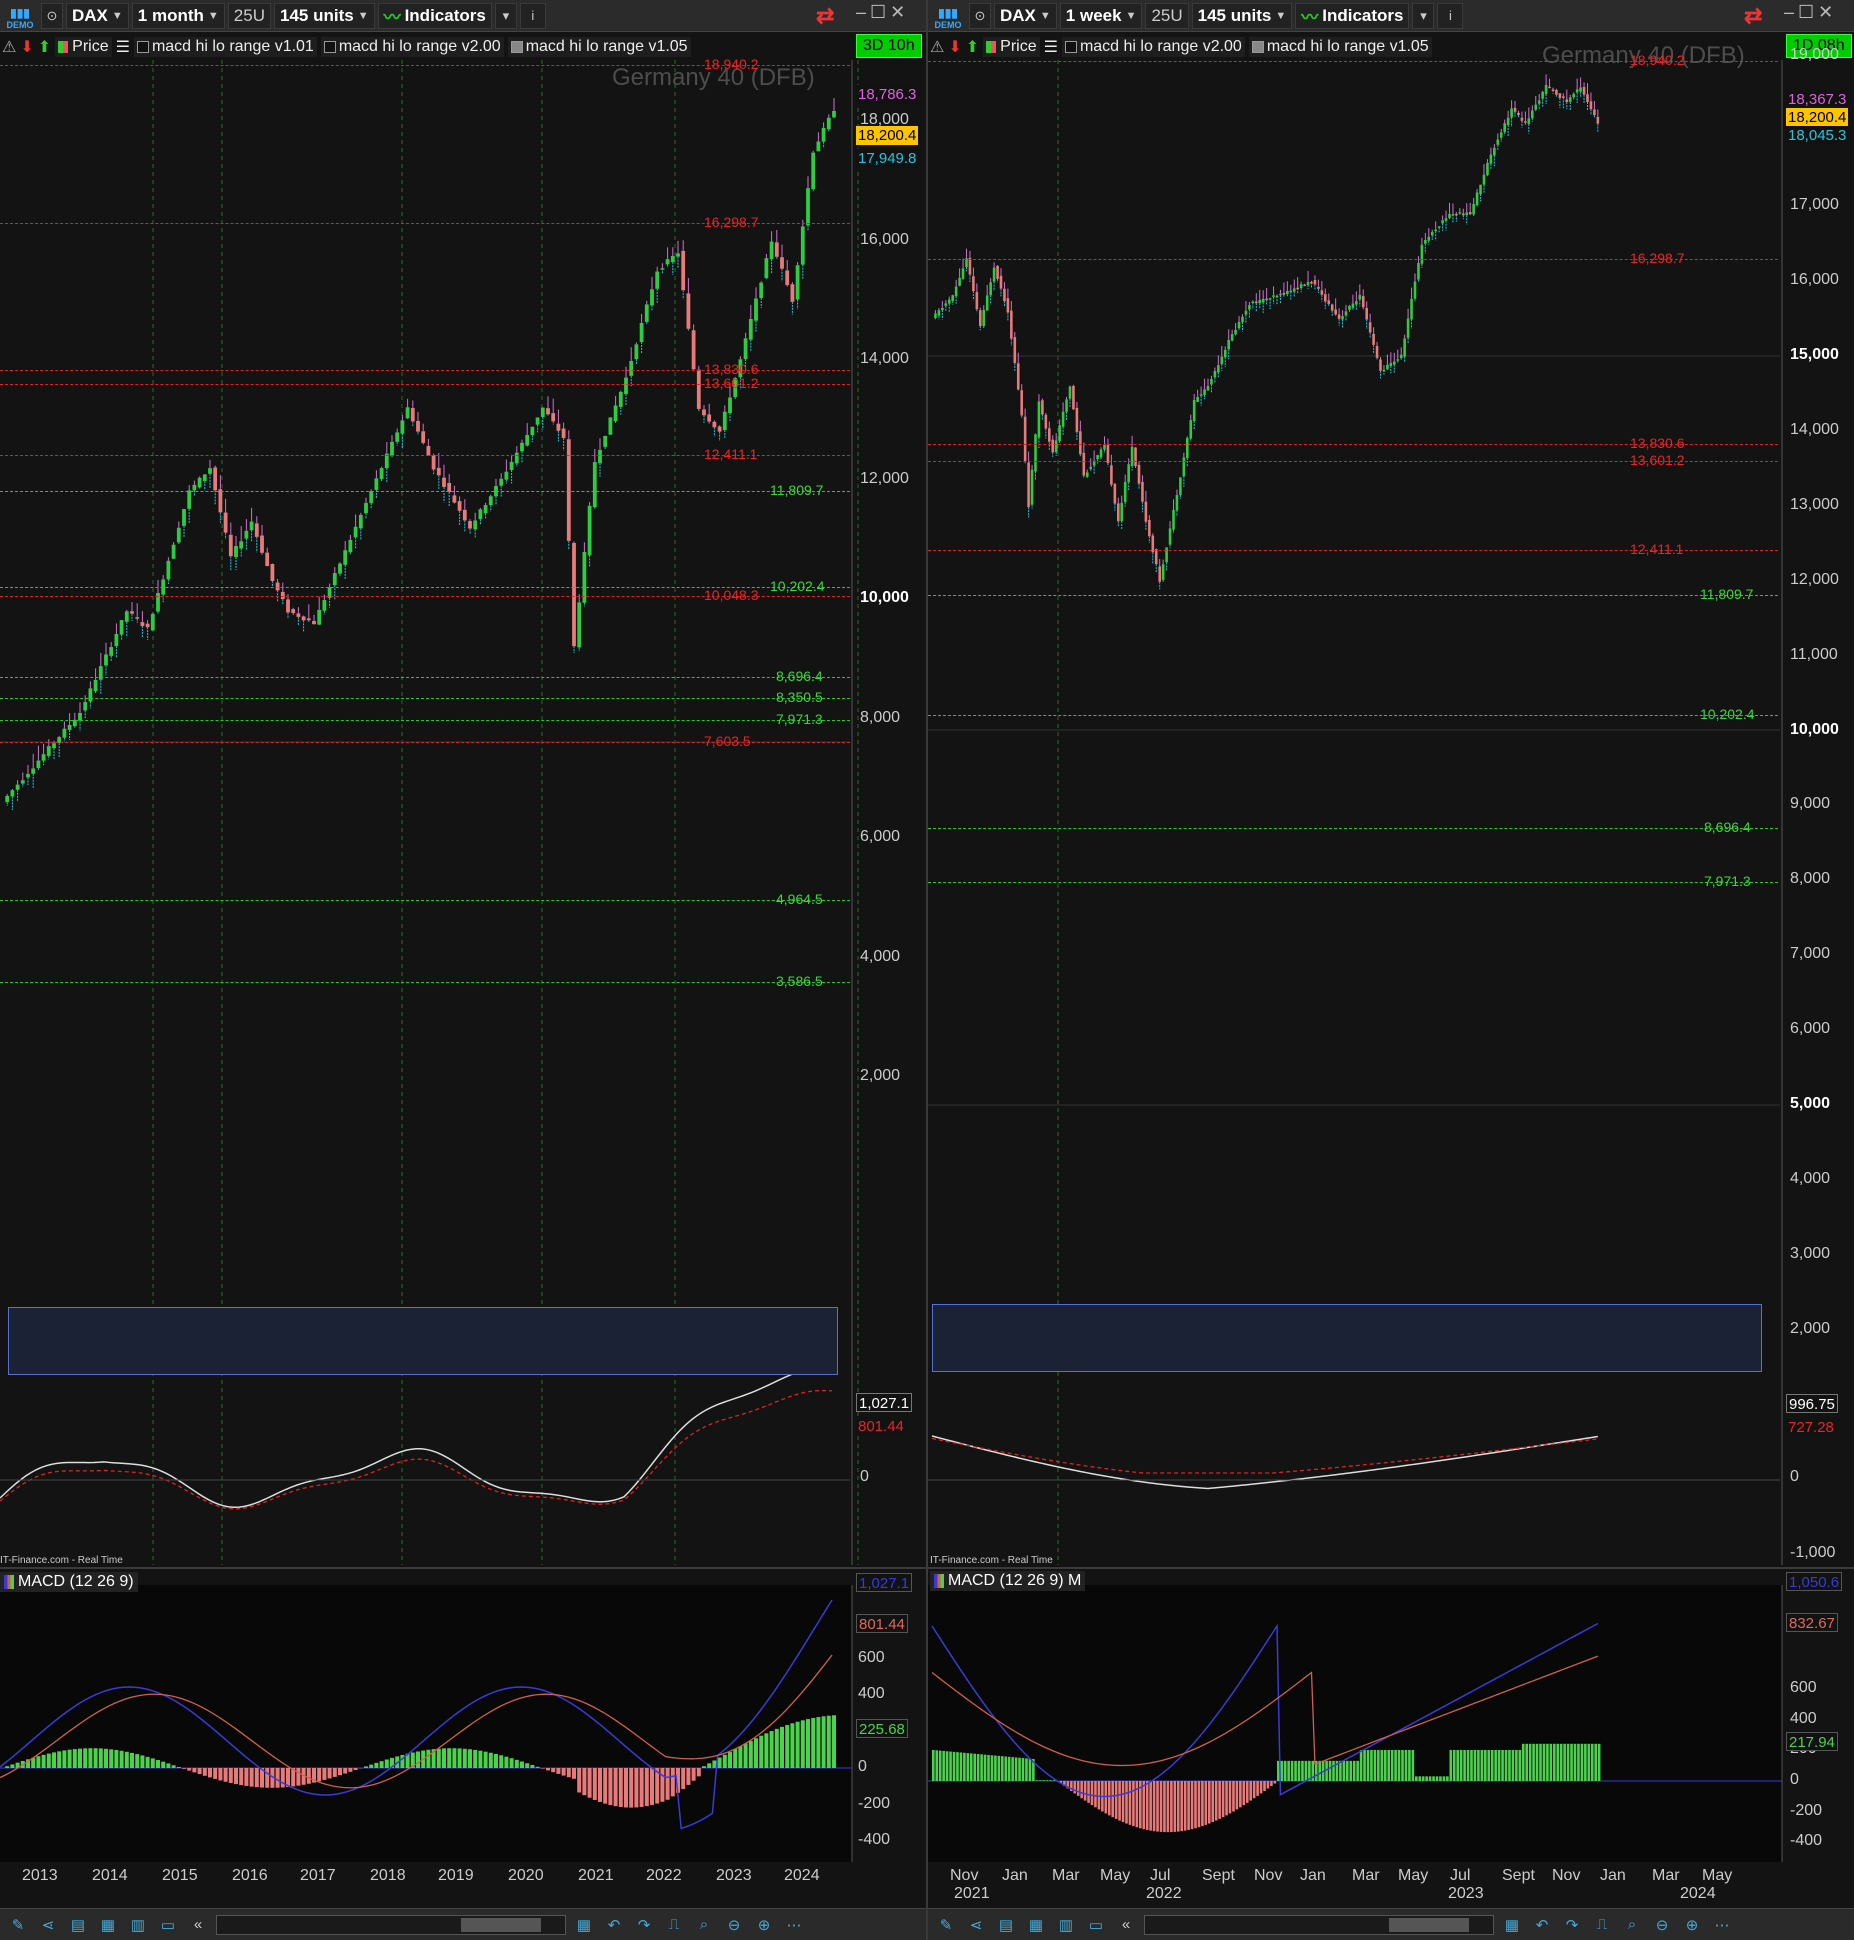  What do you see at coordinates (1657, 59) in the screenshot?
I see `level-label: 18,940.2` at bounding box center [1657, 59].